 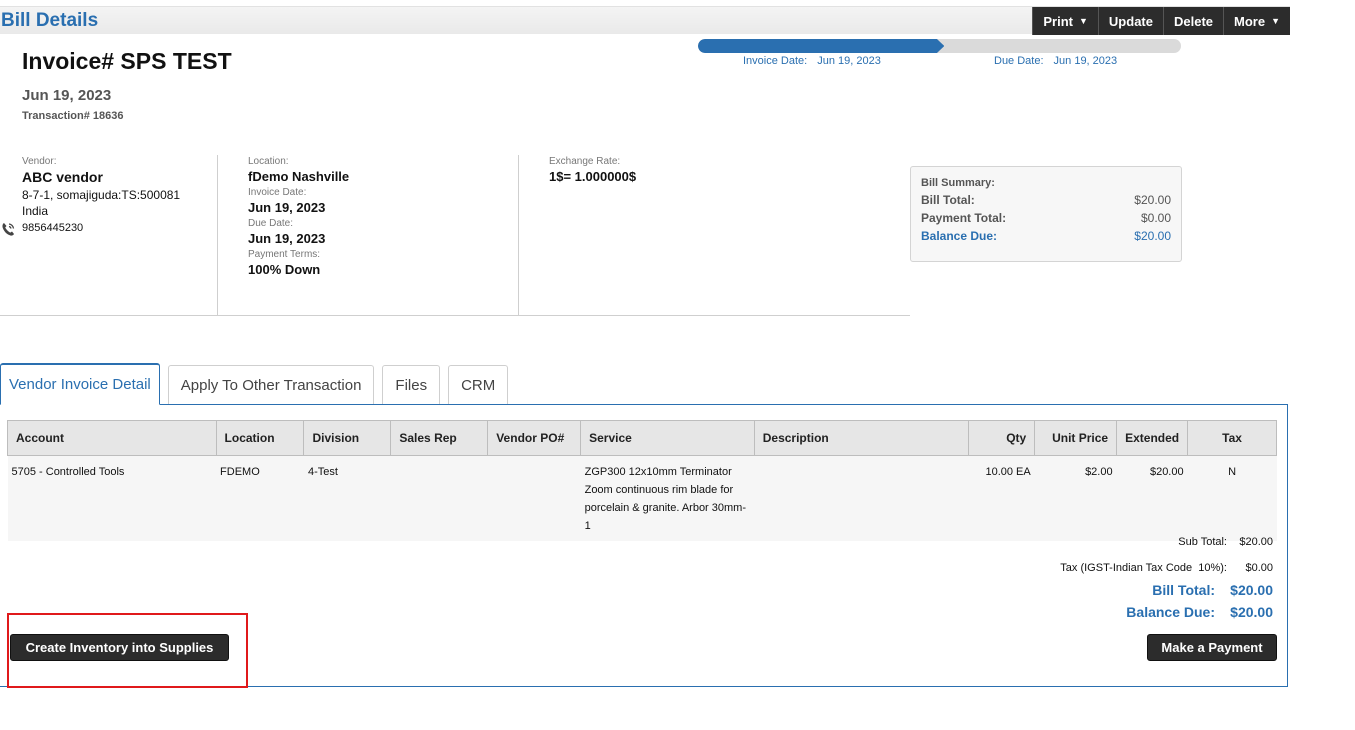 I want to click on summary-bill-total-value: $20.00, so click(x=1152, y=200).